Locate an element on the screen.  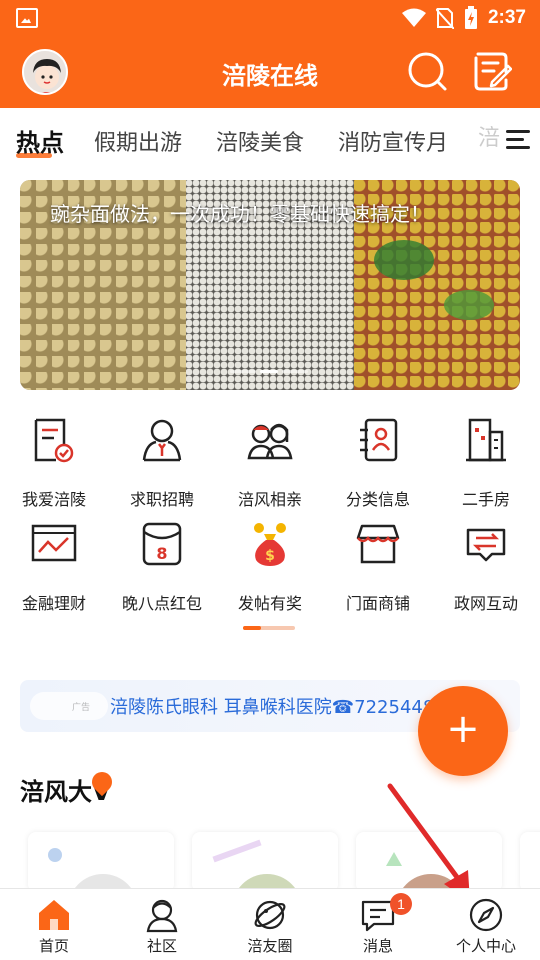
nav-home: 首页 is located at coordinates (54, 924).